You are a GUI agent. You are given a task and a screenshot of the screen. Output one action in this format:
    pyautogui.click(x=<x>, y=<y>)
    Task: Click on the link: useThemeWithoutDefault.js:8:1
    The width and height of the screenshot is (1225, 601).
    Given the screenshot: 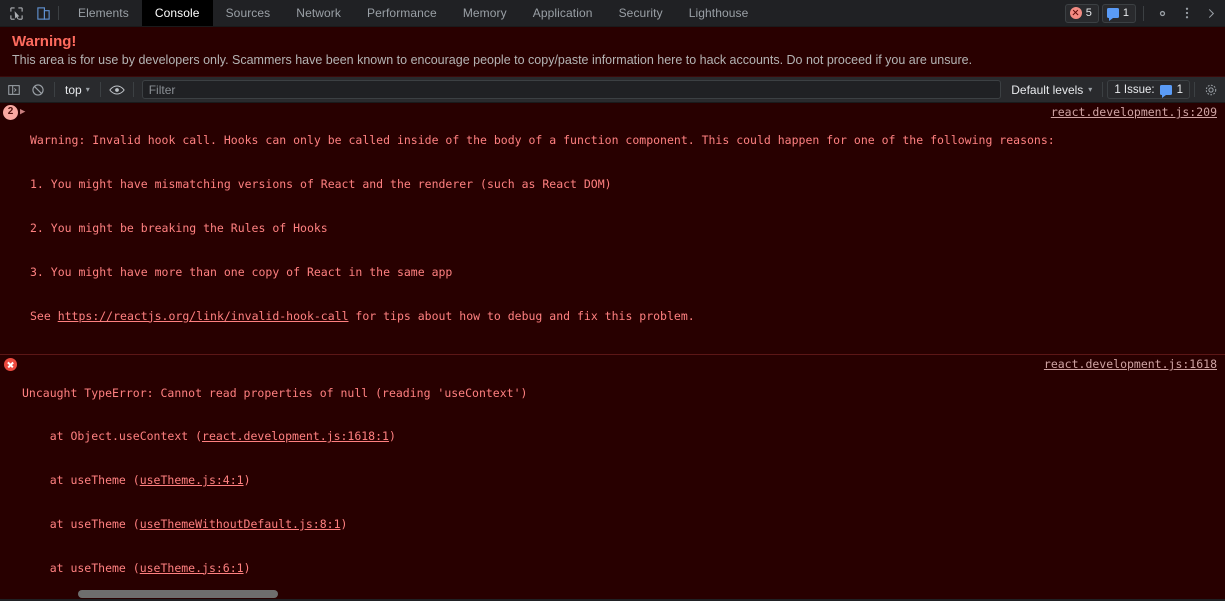 What is the action you would take?
    pyautogui.click(x=240, y=524)
    